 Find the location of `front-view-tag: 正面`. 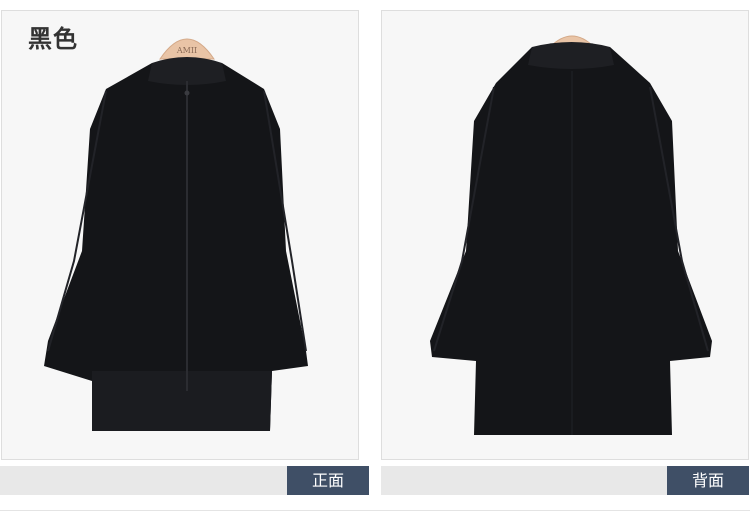

front-view-tag: 正面 is located at coordinates (328, 480).